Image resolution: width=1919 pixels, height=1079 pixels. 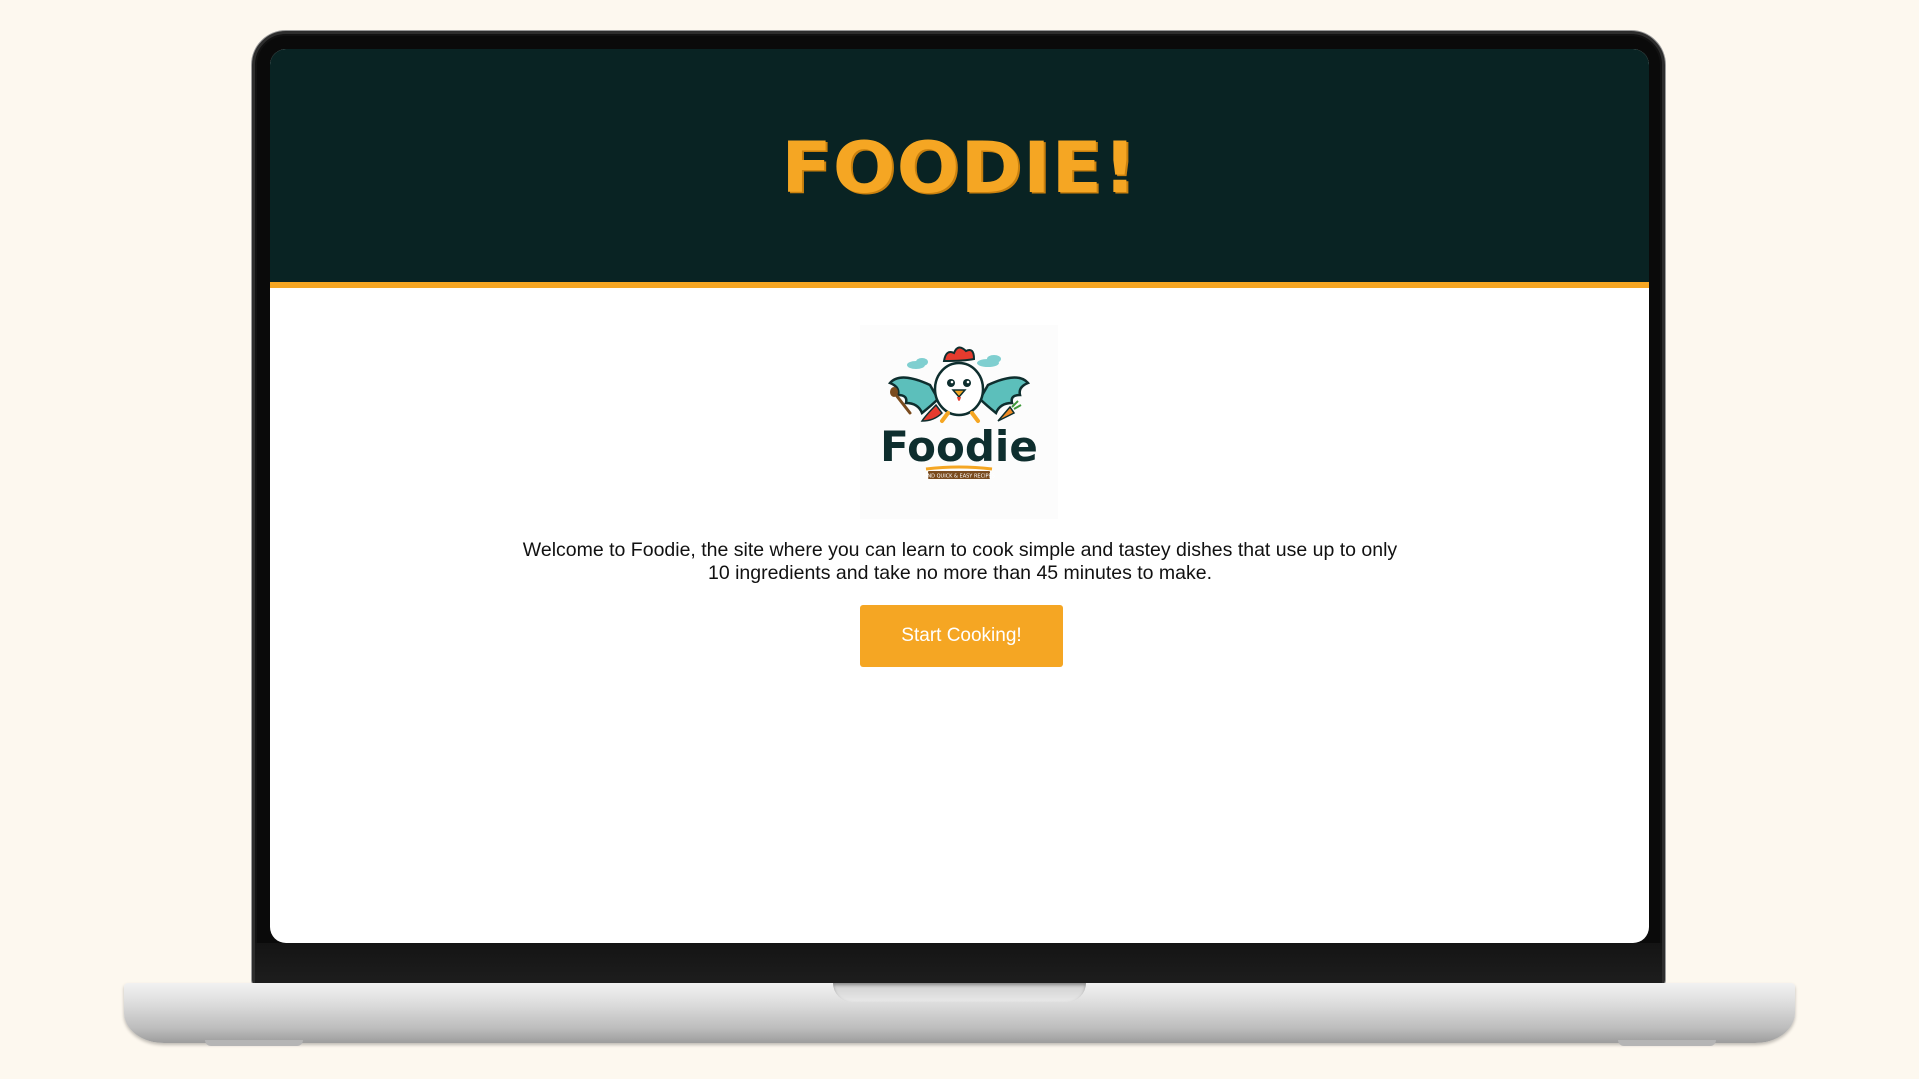 I want to click on laptop-bezel-bottom, so click(x=958, y=963).